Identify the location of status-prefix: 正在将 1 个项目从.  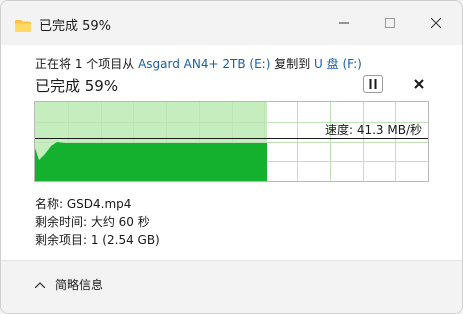
(85, 64).